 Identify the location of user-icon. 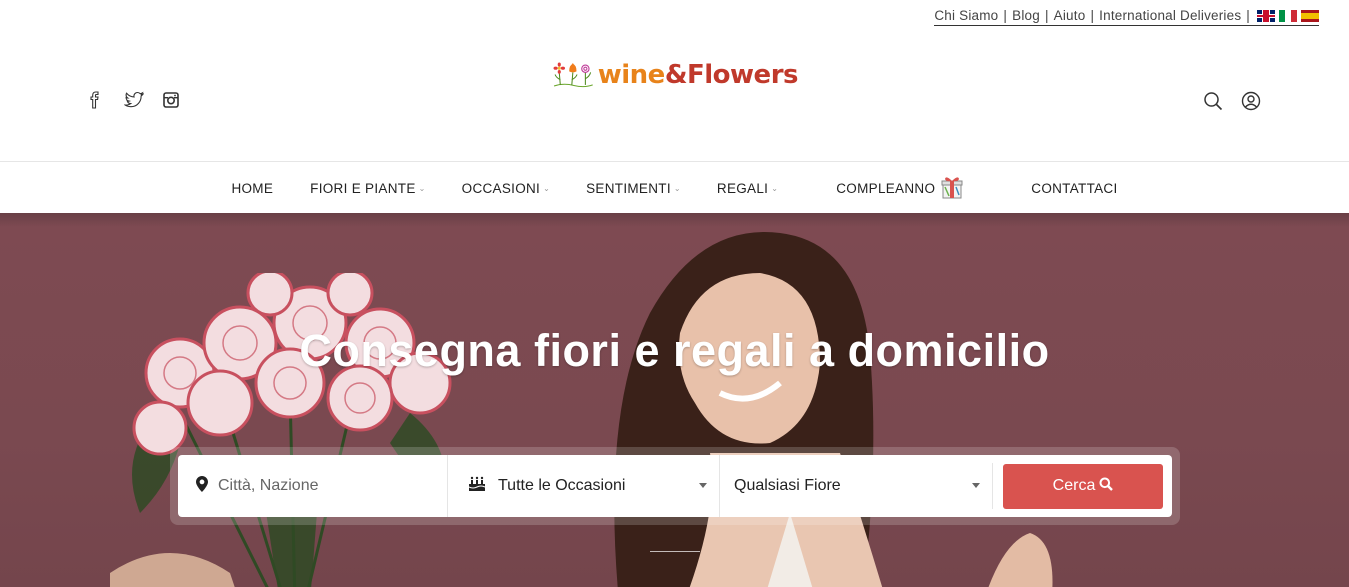
(1251, 103).